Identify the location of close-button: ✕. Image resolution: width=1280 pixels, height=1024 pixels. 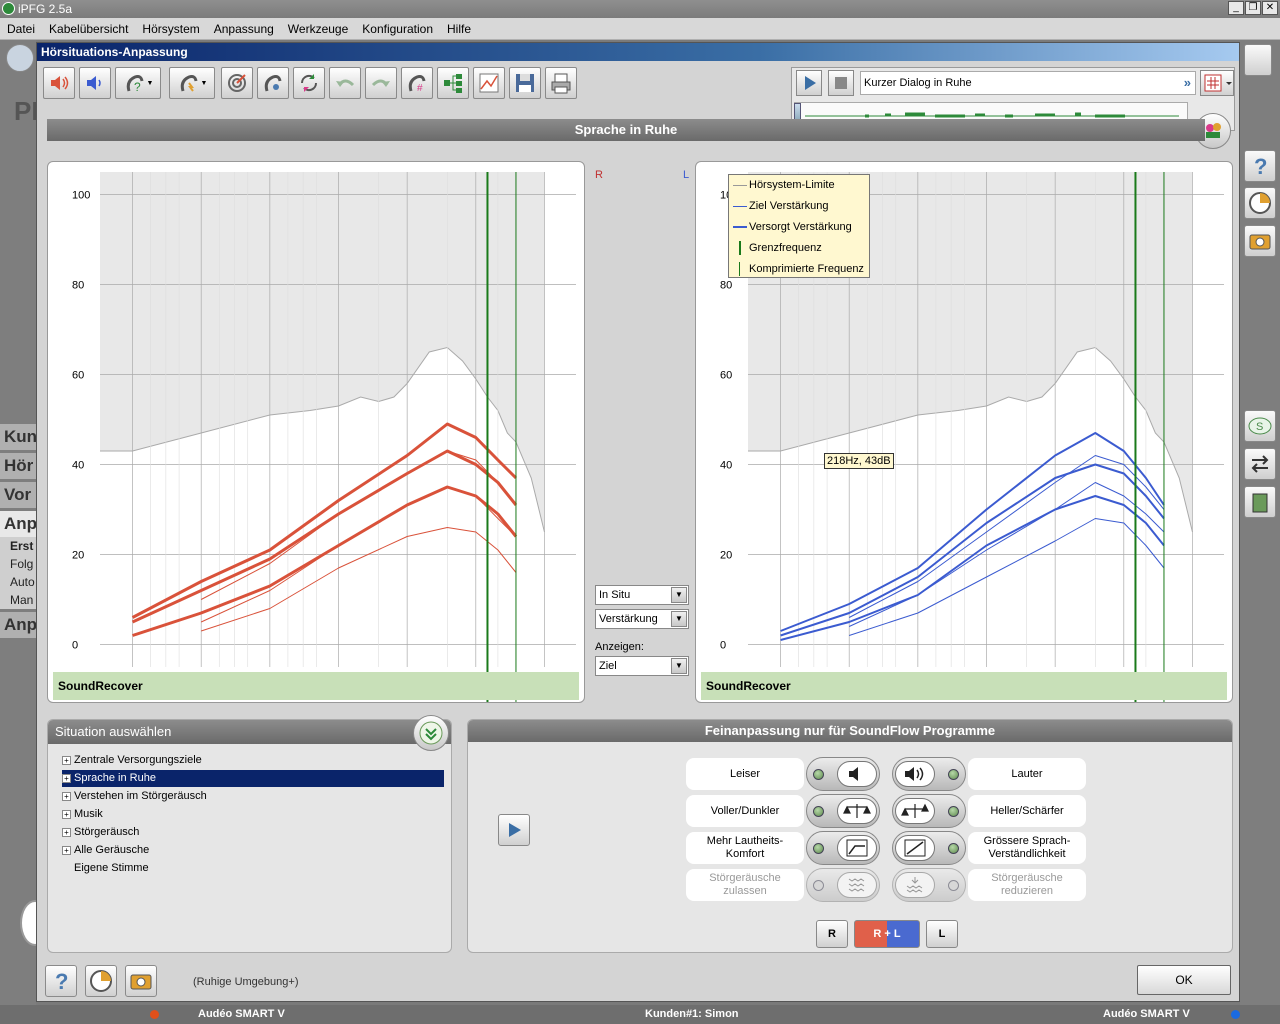
(1270, 8).